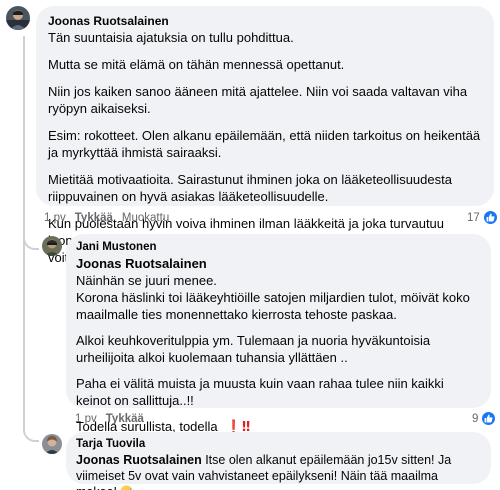 This screenshot has height=490, width=500. I want to click on reaction-count: 17, so click(473, 217).